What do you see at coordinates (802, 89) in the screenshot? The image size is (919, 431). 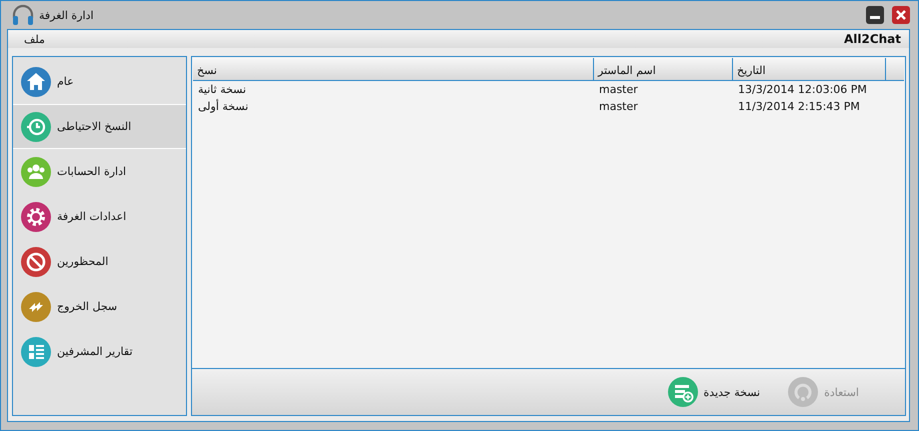 I see `table-cell-text: 13/3/2014 12:03:06 PM` at bounding box center [802, 89].